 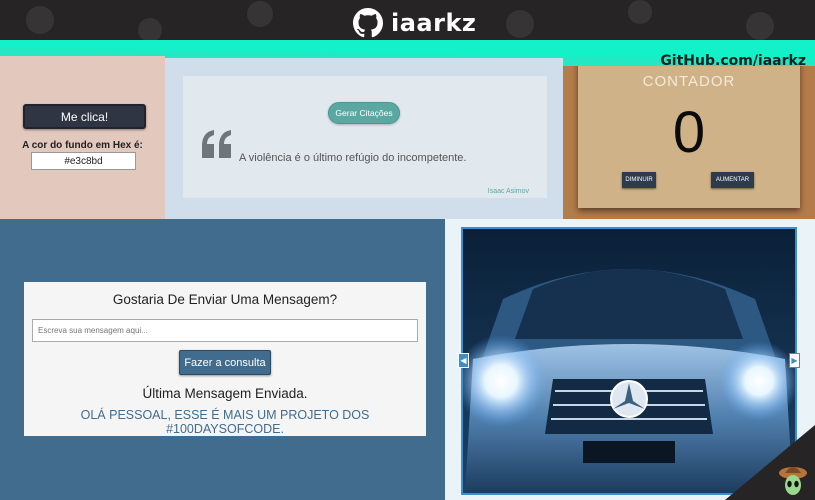 I want to click on generate-quote-button: Gerar Citações, so click(x=364, y=113).